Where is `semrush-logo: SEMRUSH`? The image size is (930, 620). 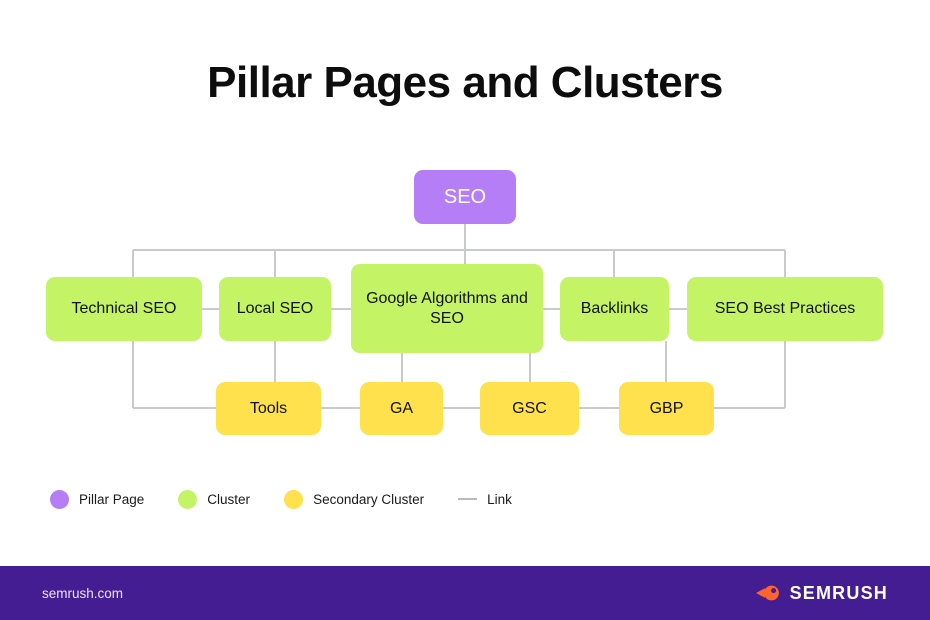
semrush-logo: SEMRUSH is located at coordinates (821, 593).